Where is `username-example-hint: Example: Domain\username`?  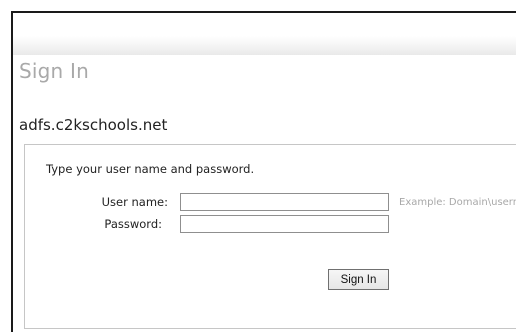 username-example-hint: Example: Domain\username is located at coordinates (457, 202).